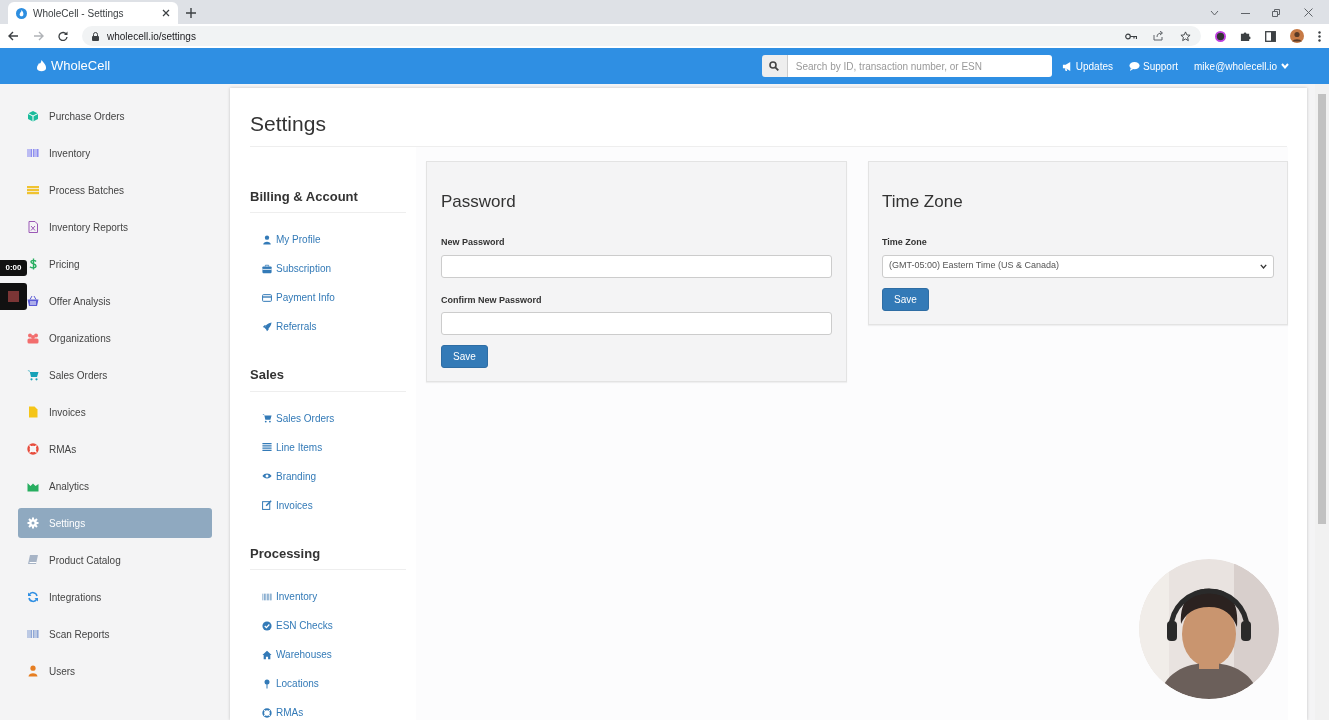 The height and width of the screenshot is (720, 1329). Describe the element at coordinates (641, 36) in the screenshot. I see `address-bar: wholecell.io/settings` at that location.